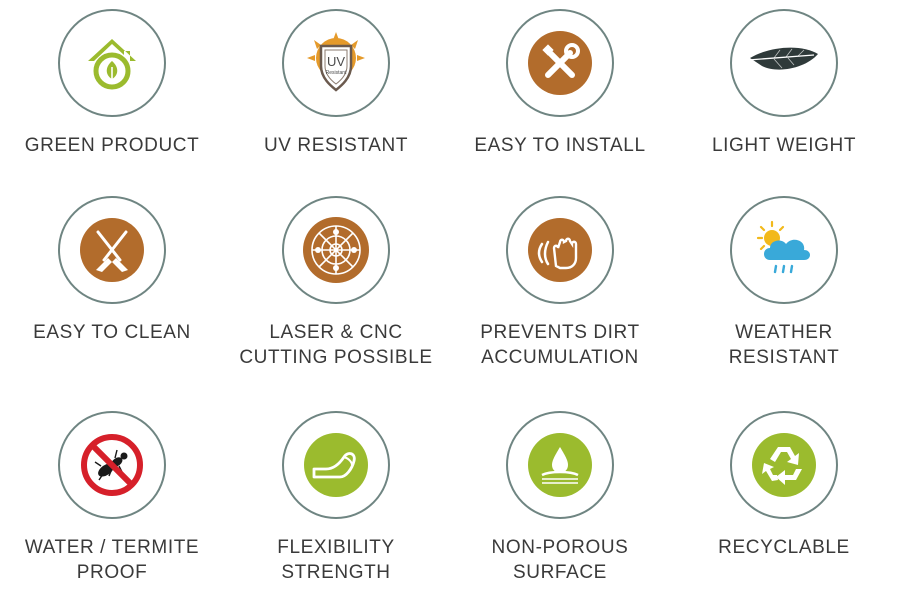 Image resolution: width=897 pixels, height=594 pixels. I want to click on feature-easy-to-clean: EASY TO CLEAN, so click(112, 270).